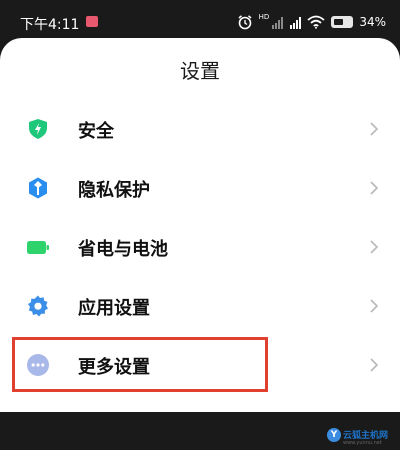  What do you see at coordinates (50, 25) in the screenshot?
I see `status-time: 下午4:11` at bounding box center [50, 25].